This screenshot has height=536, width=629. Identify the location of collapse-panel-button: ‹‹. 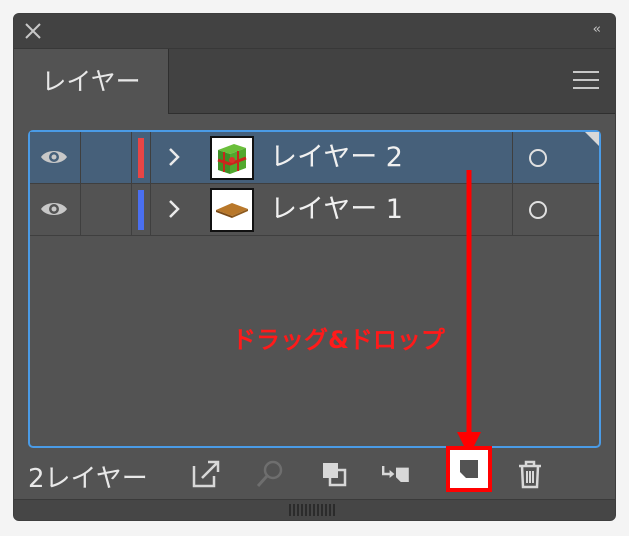
(597, 29).